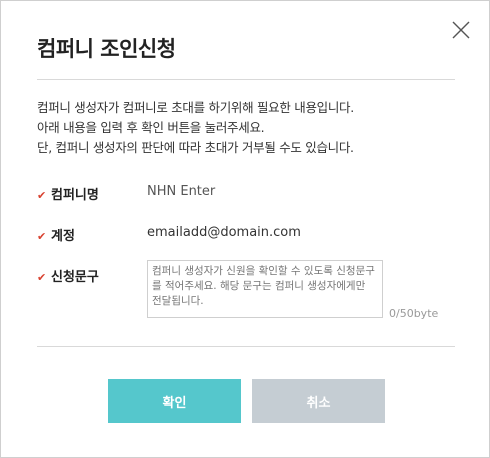  What do you see at coordinates (151, 127) in the screenshot?
I see `description-line: 아래 내용을 입력 후 확인 버튼을 눌러주세요.` at bounding box center [151, 127].